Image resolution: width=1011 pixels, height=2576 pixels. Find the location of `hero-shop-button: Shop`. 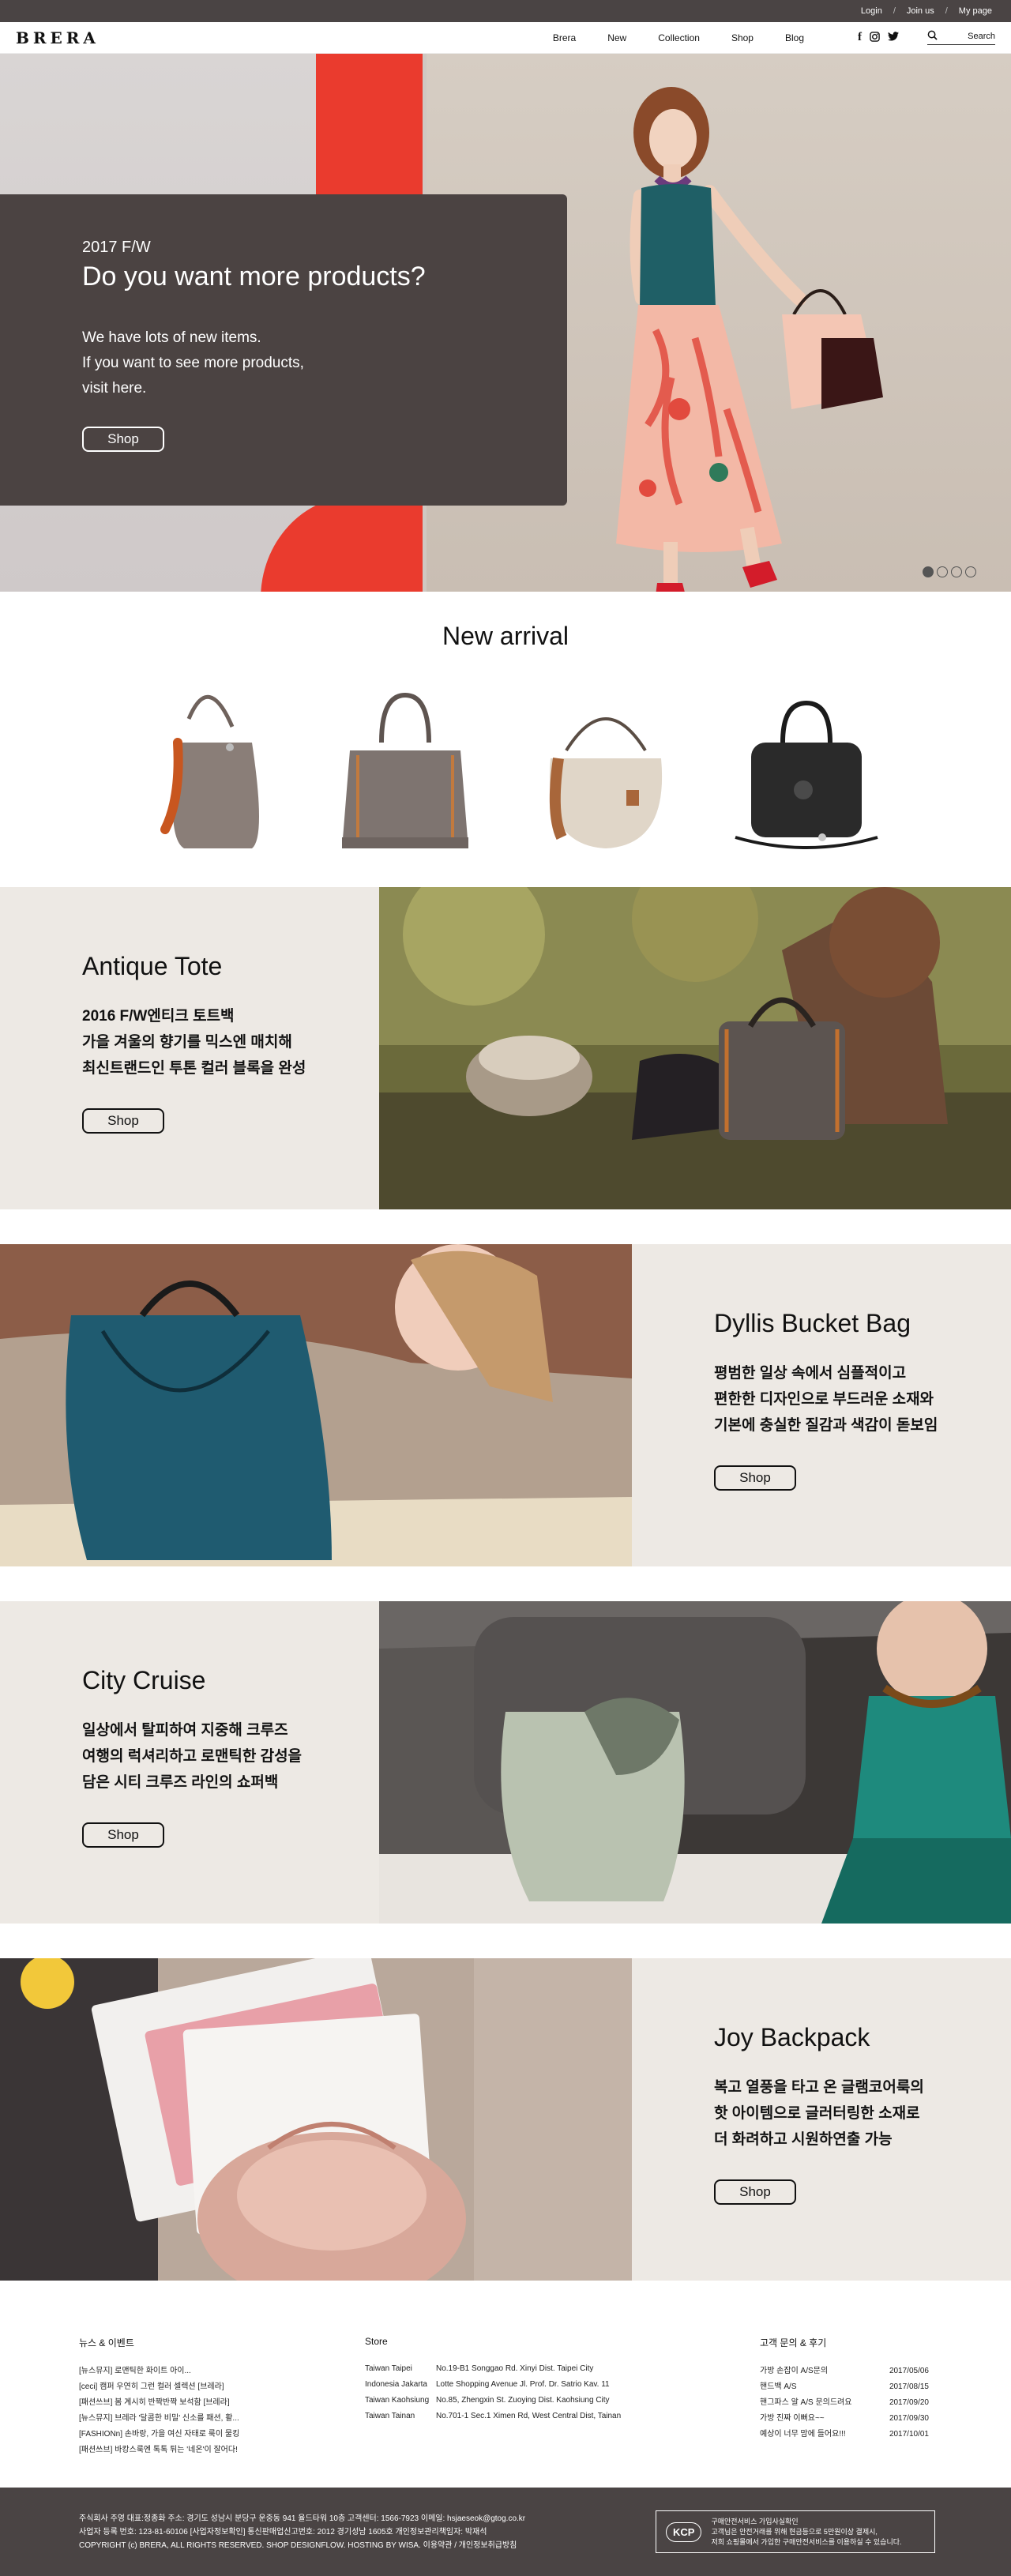

hero-shop-button: Shop is located at coordinates (123, 439).